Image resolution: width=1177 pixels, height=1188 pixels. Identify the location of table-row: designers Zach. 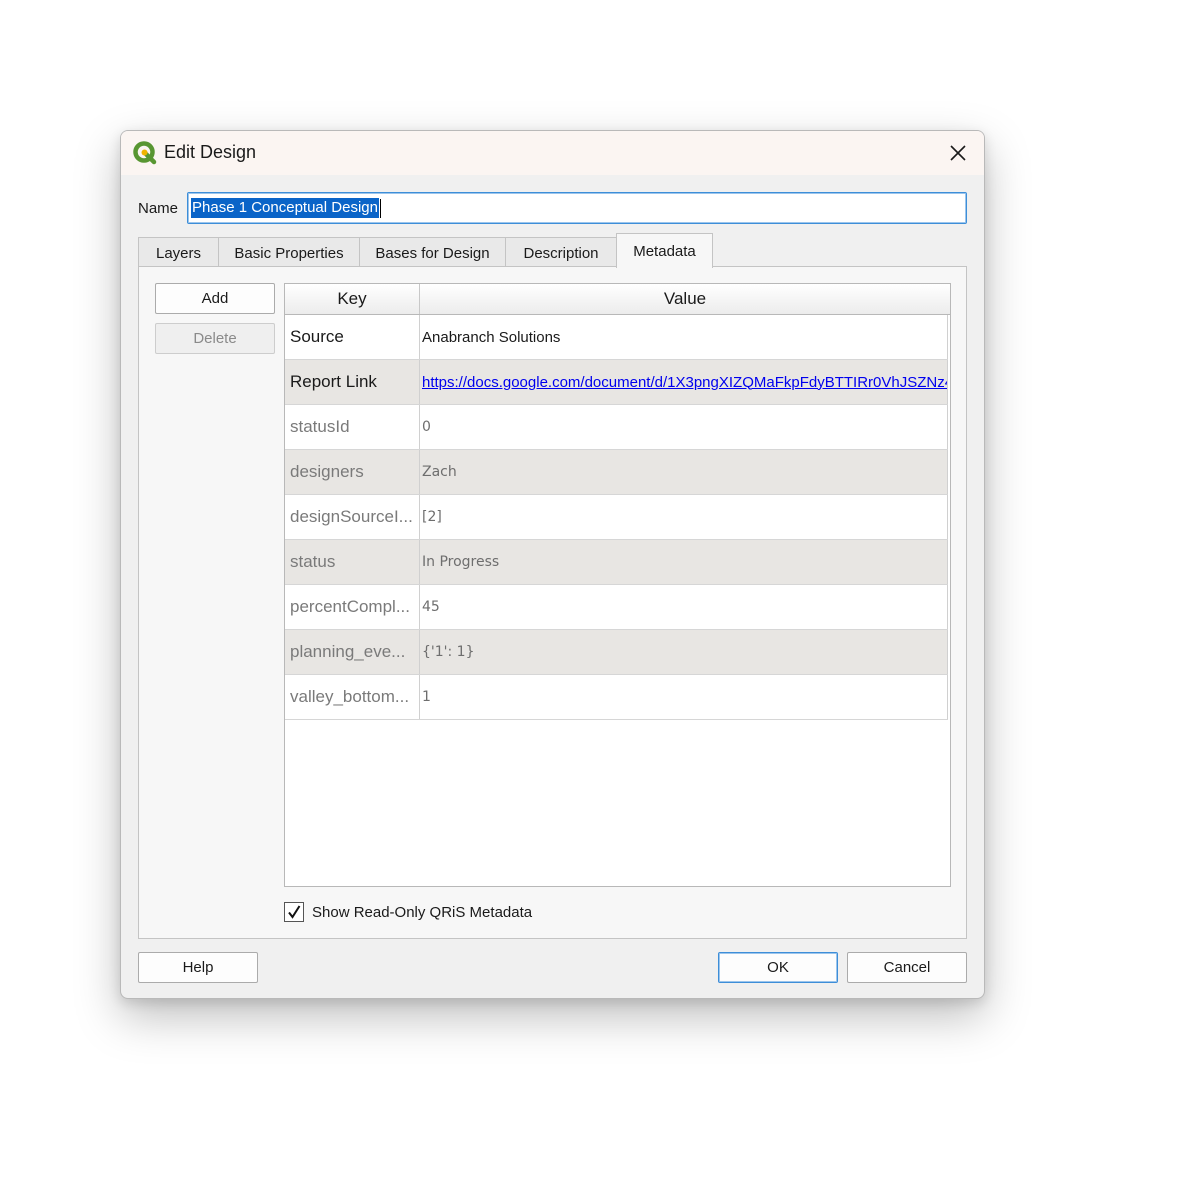
(616, 472).